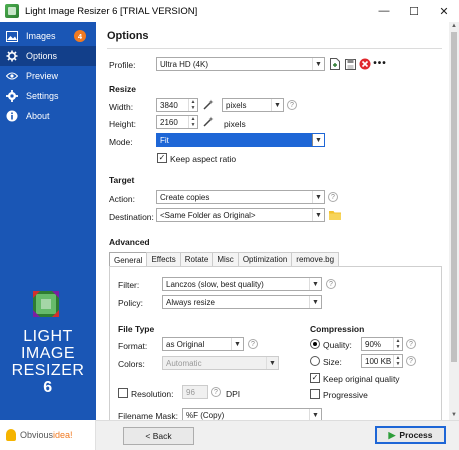 This screenshot has width=459, height=450. Describe the element at coordinates (48, 370) in the screenshot. I see `logo-line-3: RESIZER` at that location.